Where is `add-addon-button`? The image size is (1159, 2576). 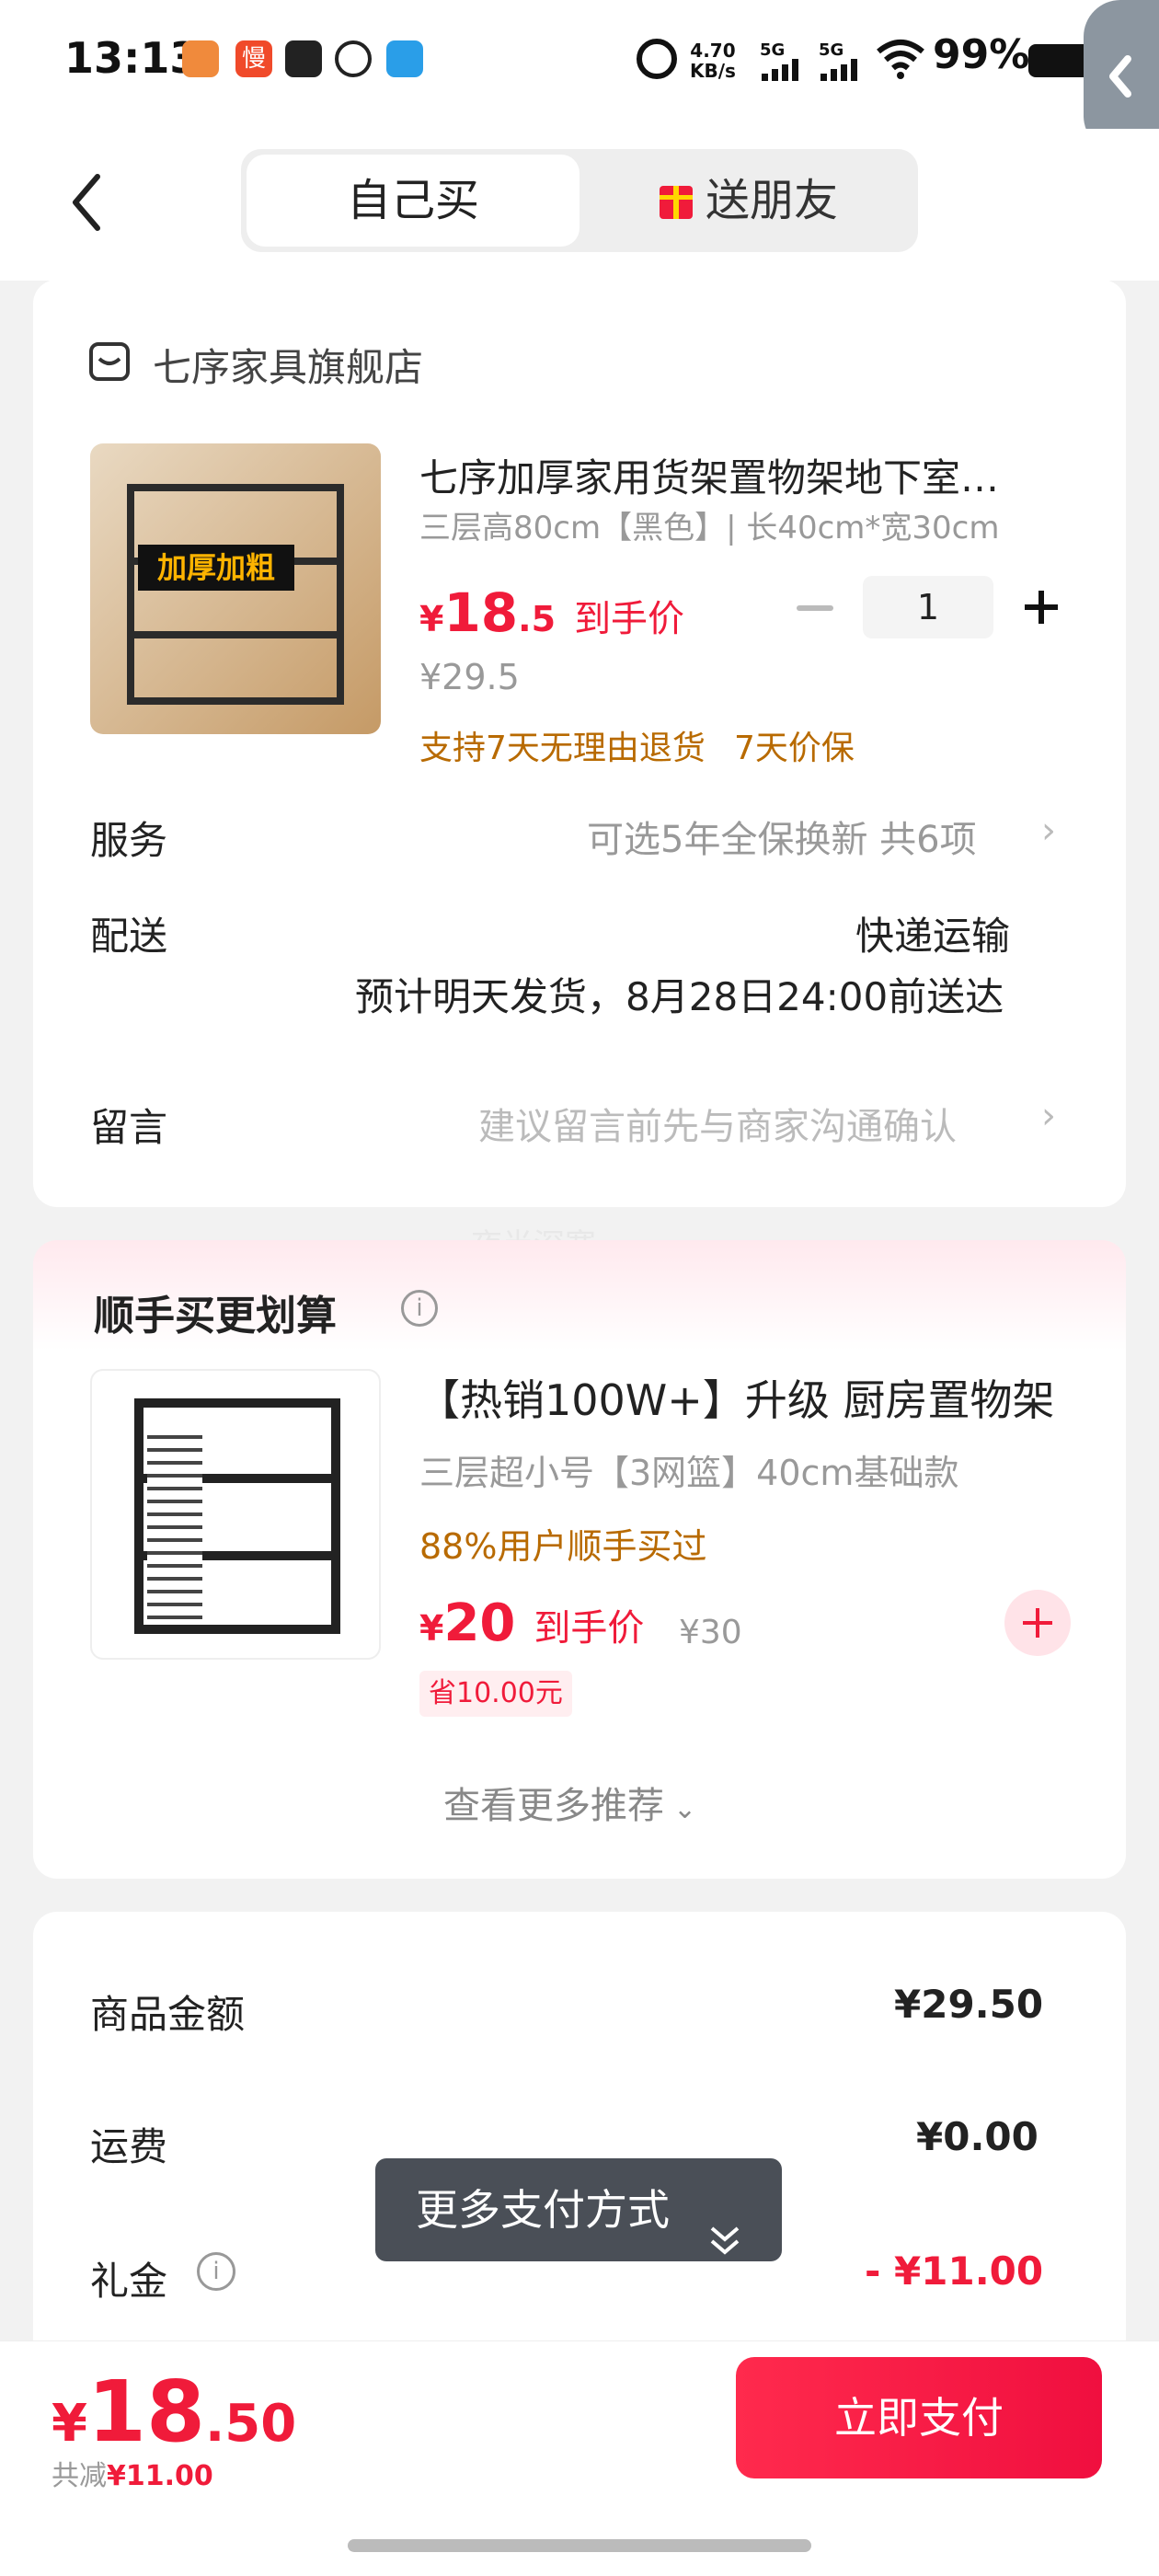 add-addon-button is located at coordinates (1037, 1623).